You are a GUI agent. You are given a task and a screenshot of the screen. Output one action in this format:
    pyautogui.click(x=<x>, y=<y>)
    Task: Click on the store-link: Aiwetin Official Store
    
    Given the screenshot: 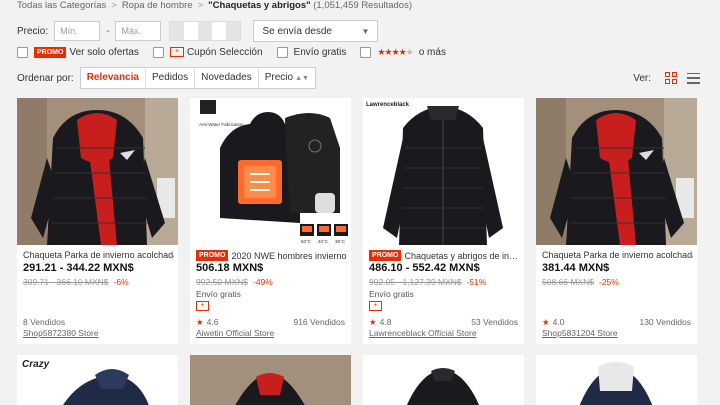 What is the action you would take?
    pyautogui.click(x=235, y=333)
    